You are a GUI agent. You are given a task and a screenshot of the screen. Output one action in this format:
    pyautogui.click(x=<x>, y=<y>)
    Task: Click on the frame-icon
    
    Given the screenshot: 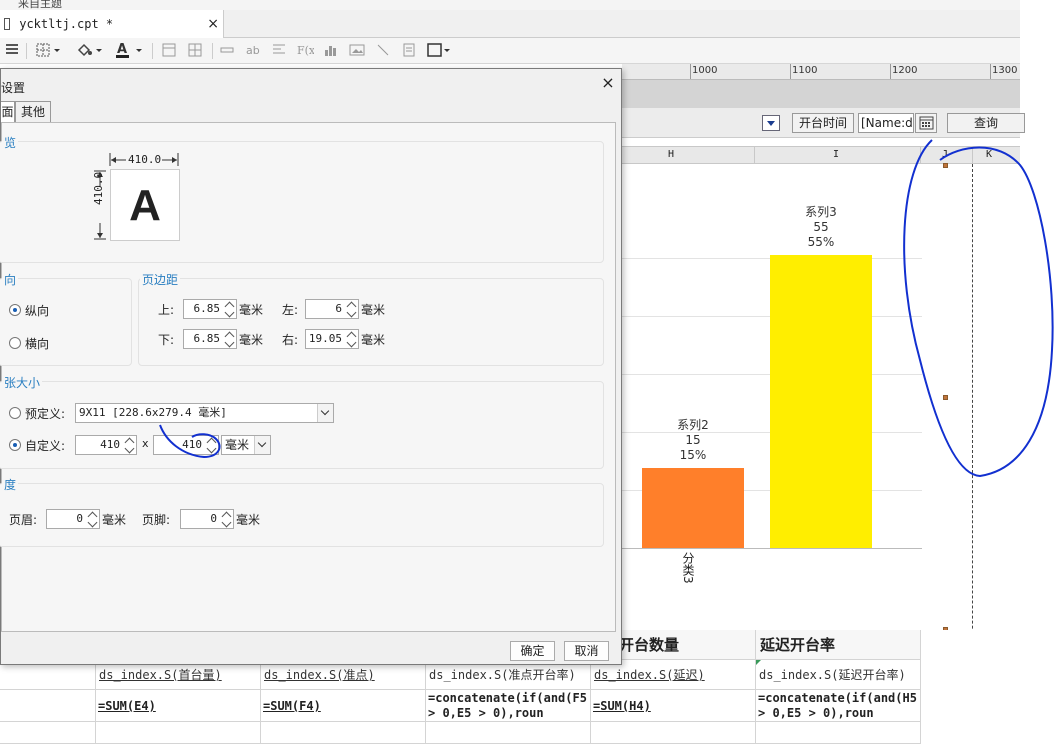 What is the action you would take?
    pyautogui.click(x=439, y=51)
    